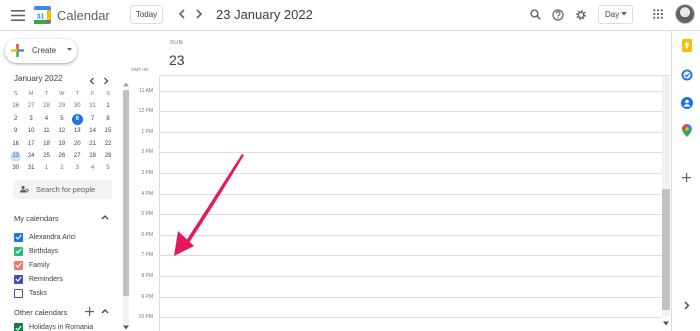  I want to click on sidebar-scrollbar, so click(125, 206).